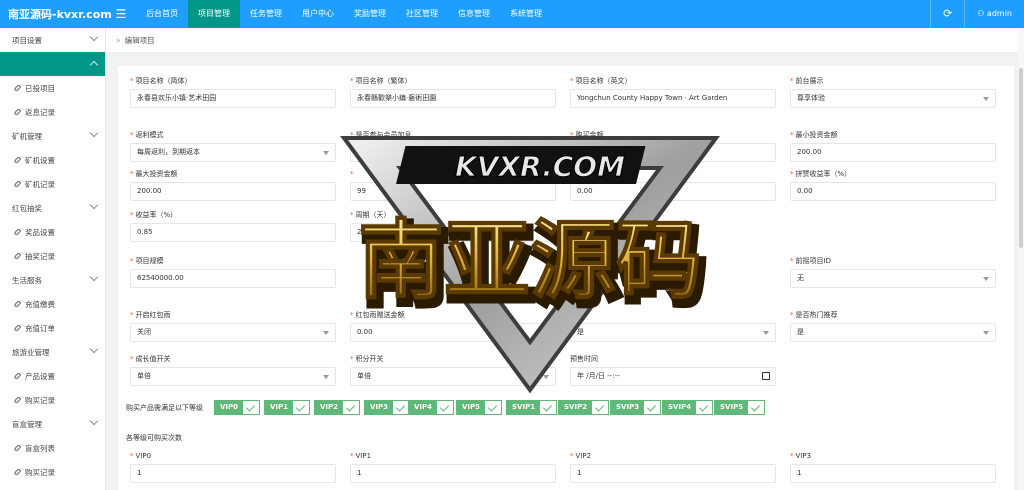 This screenshot has width=1024, height=490. Describe the element at coordinates (233, 332) in the screenshot. I see `select-field: 关闭` at that location.